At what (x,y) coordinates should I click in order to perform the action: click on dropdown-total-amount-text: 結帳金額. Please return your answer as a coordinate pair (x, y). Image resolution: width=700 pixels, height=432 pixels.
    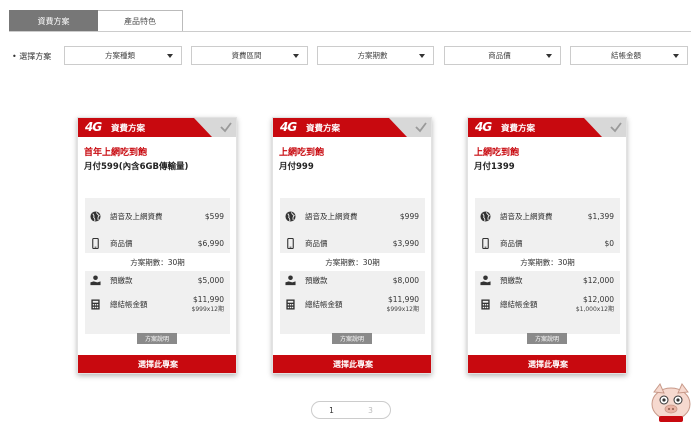
    Looking at the image, I should click on (626, 55).